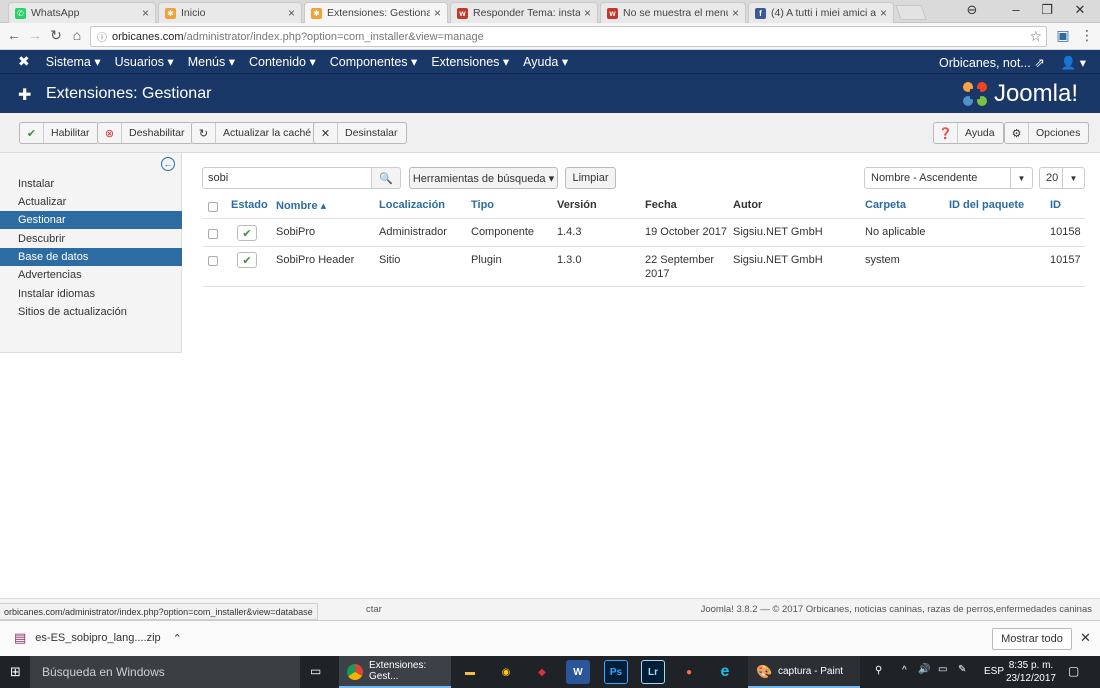  What do you see at coordinates (968, 133) in the screenshot?
I see `help-button: ❓ Ayuda` at bounding box center [968, 133].